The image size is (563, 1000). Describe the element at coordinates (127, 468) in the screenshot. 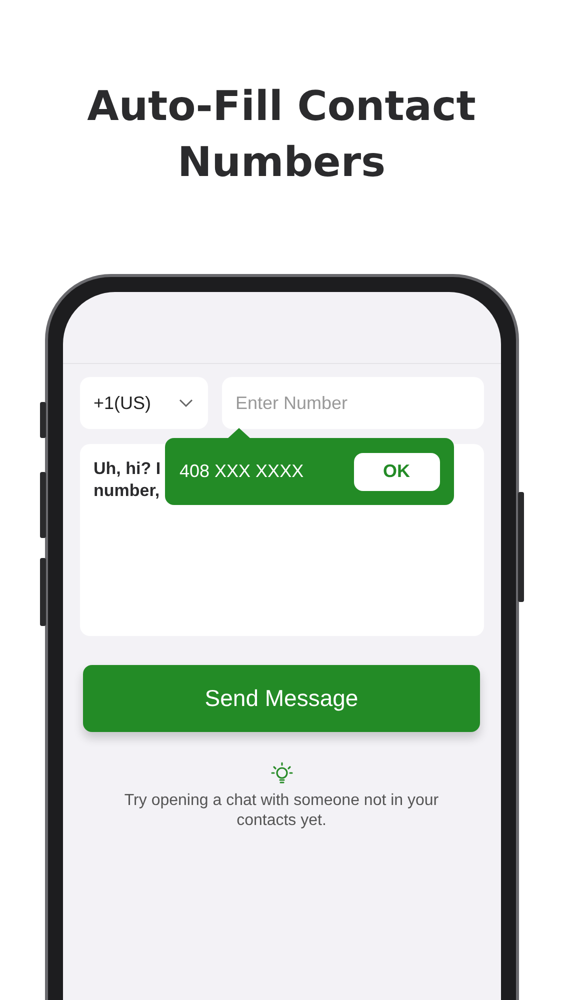

I see `message-text: Uh, hi? I` at that location.